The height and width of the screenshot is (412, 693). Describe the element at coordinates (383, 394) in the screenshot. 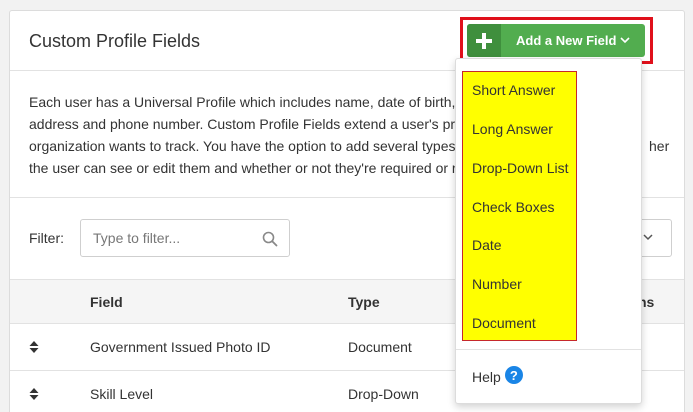

I see `field-type: Drop-Down` at that location.